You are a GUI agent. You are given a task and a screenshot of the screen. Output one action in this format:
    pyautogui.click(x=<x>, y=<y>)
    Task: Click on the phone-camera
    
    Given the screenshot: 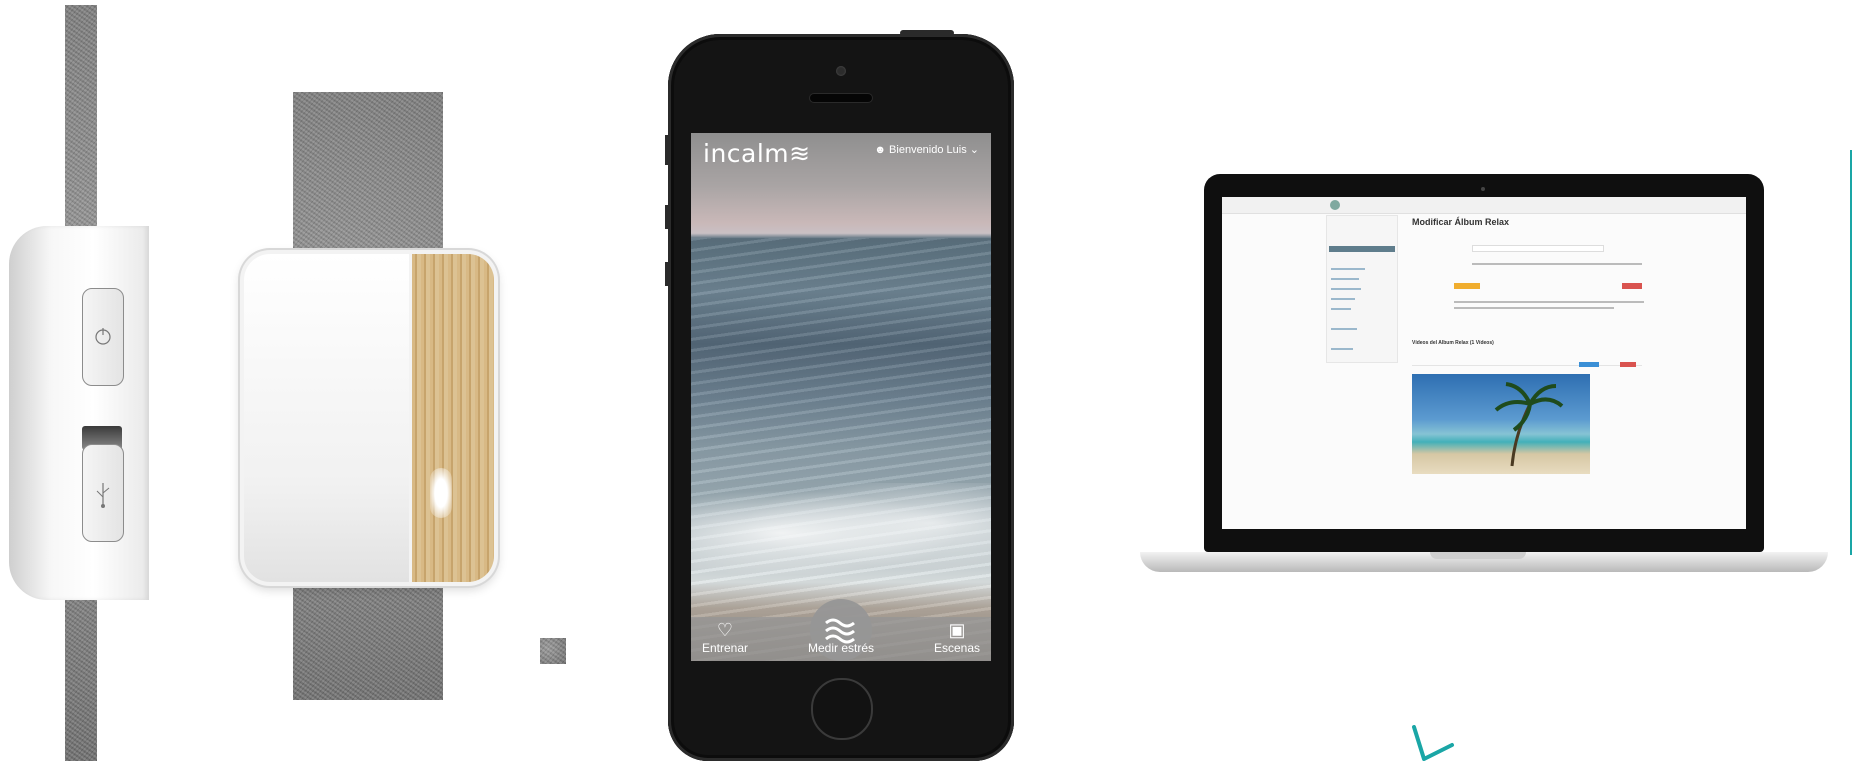 What is the action you would take?
    pyautogui.click(x=841, y=71)
    